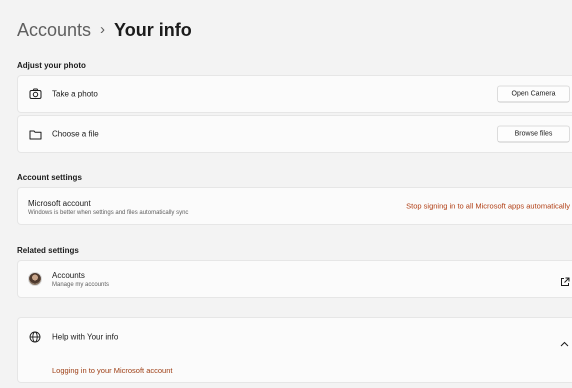 The image size is (572, 388). What do you see at coordinates (35, 134) in the screenshot?
I see `folder-icon` at bounding box center [35, 134].